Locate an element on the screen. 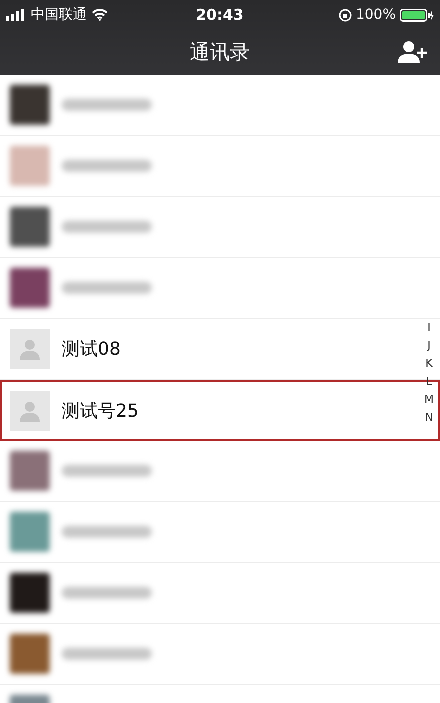 The width and height of the screenshot is (440, 703). add-person-icon is located at coordinates (413, 52).